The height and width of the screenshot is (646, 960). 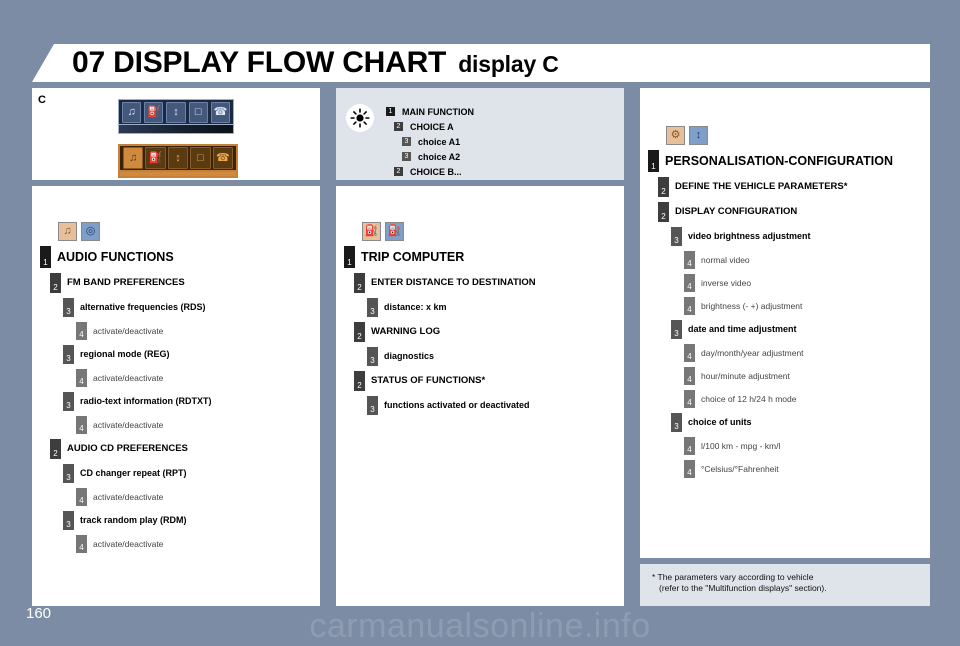 I want to click on tree-row-label: functions activated or deactivated, so click(x=457, y=405).